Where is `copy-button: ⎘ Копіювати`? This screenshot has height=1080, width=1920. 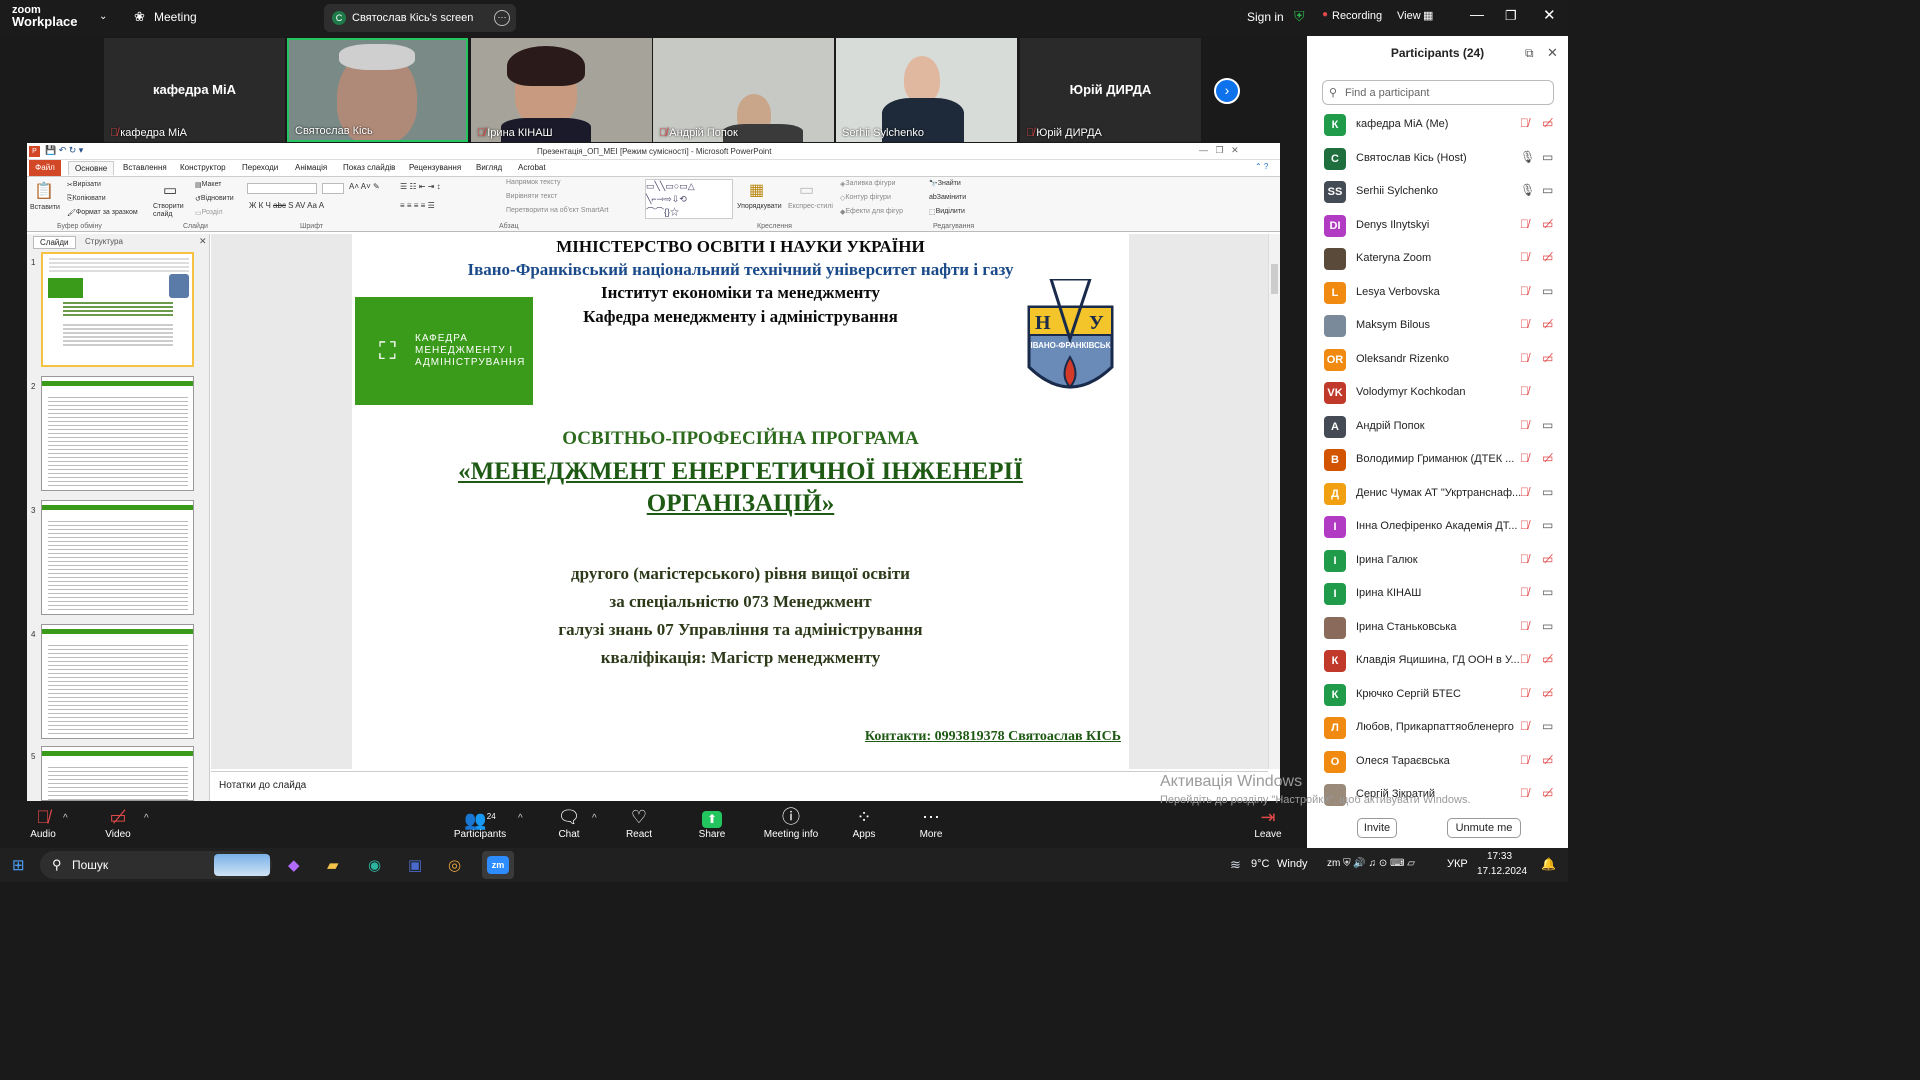
copy-button: ⎘ Копіювати is located at coordinates (86, 199).